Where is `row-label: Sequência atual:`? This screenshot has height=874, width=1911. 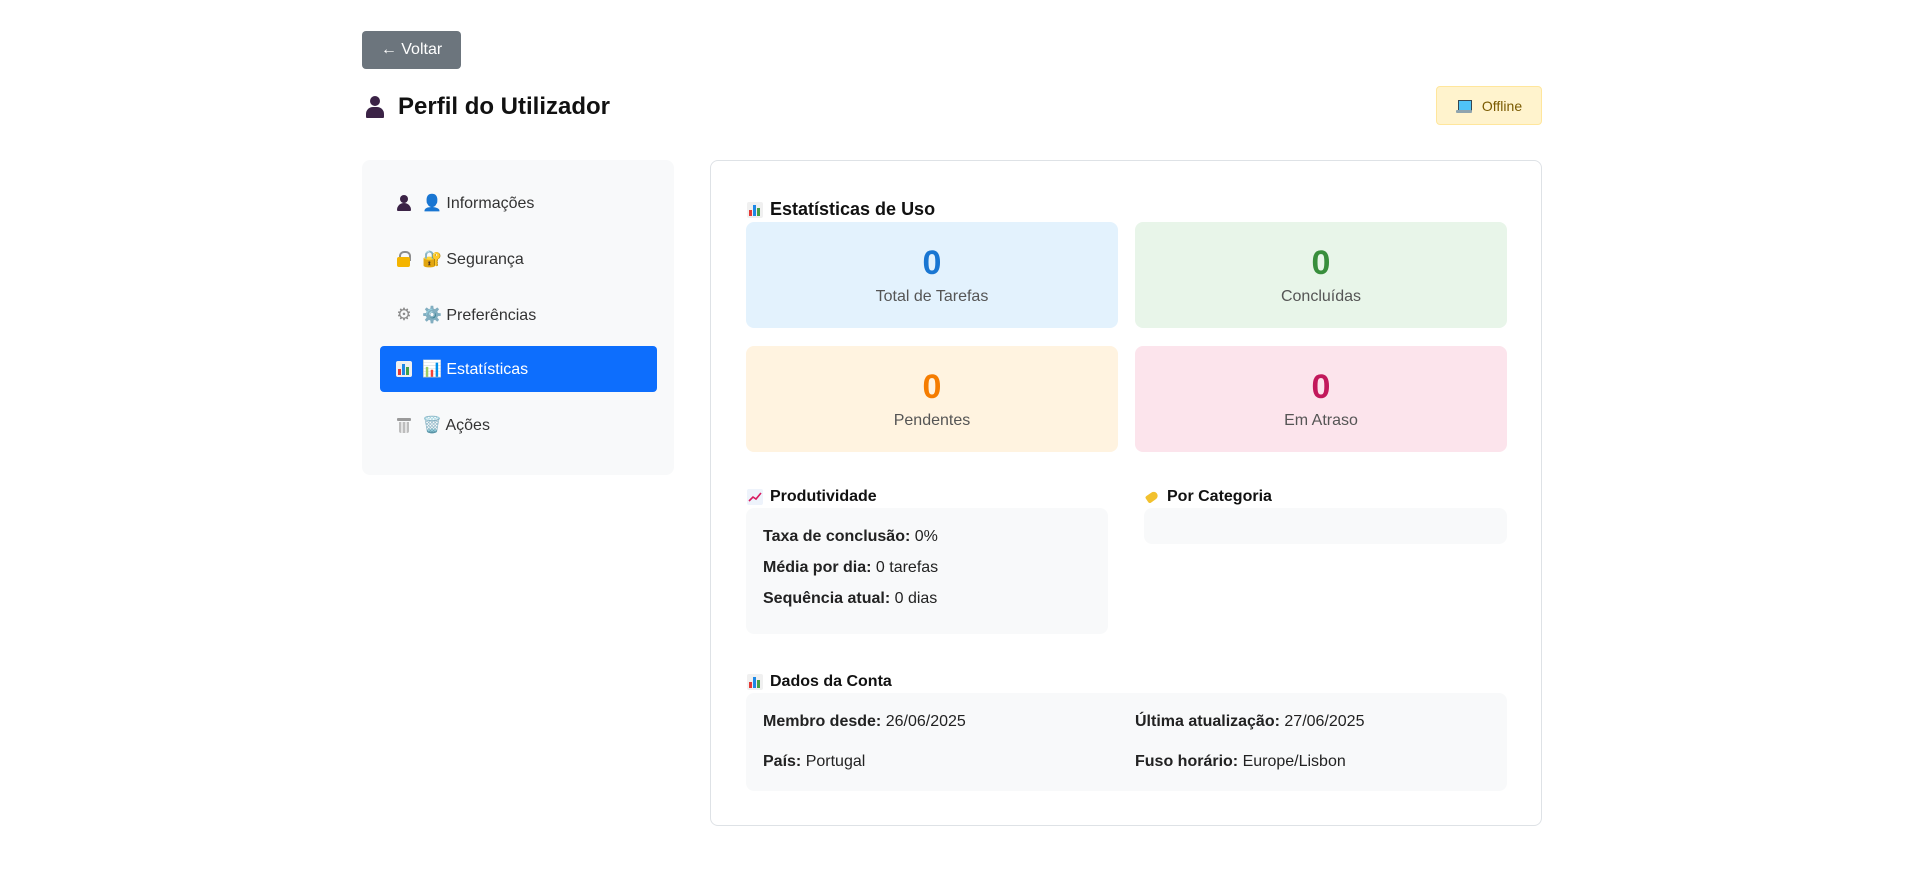 row-label: Sequência atual: is located at coordinates (827, 598).